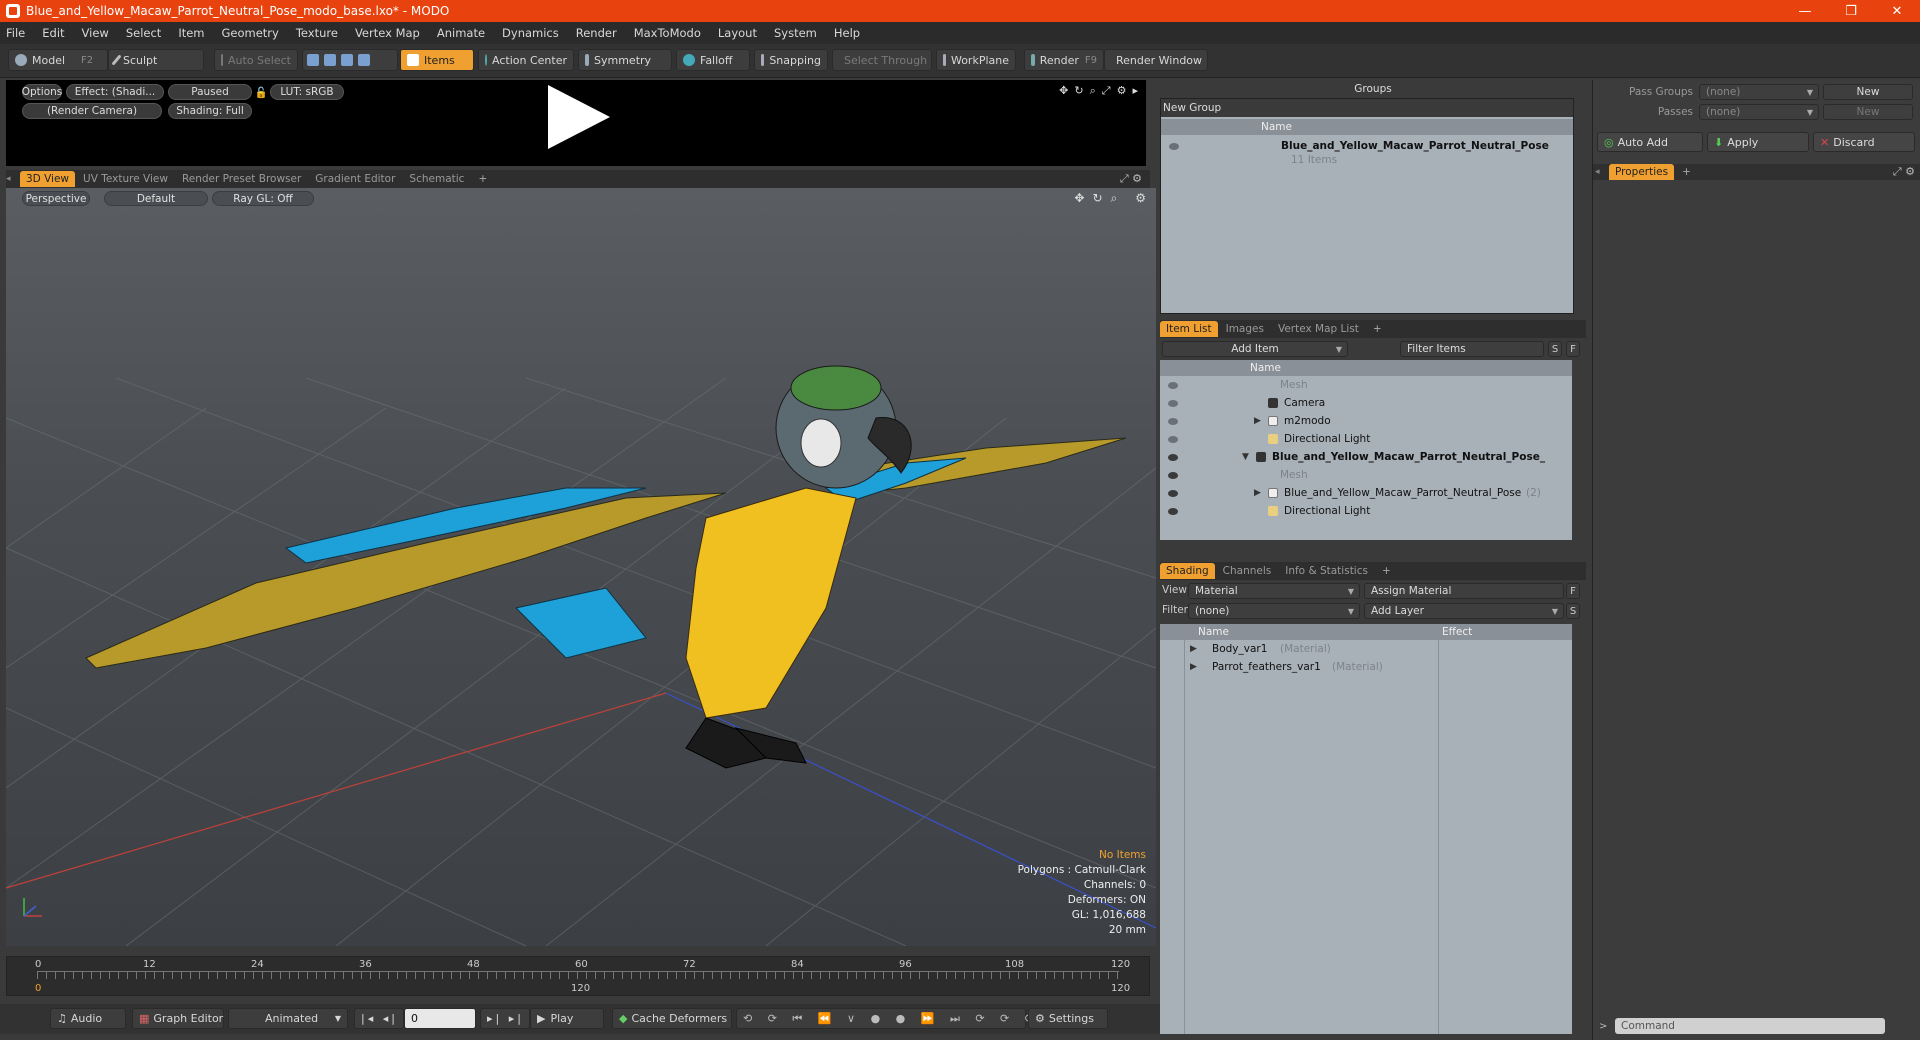 This screenshot has width=1920, height=1040. I want to click on chevron-right-icon: ▸, so click(1135, 91).